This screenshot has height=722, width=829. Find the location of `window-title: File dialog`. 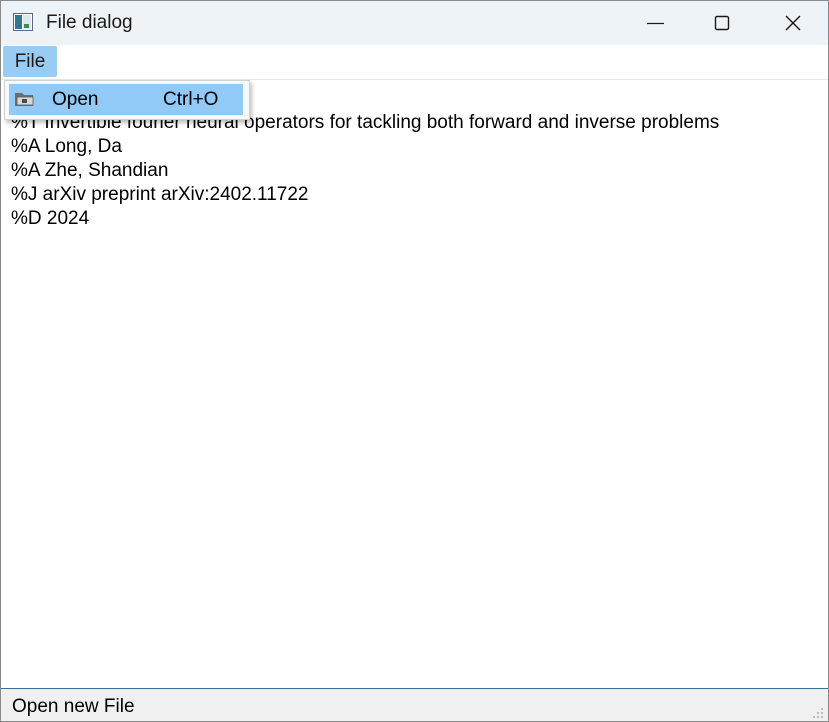

window-title: File dialog is located at coordinates (89, 22).